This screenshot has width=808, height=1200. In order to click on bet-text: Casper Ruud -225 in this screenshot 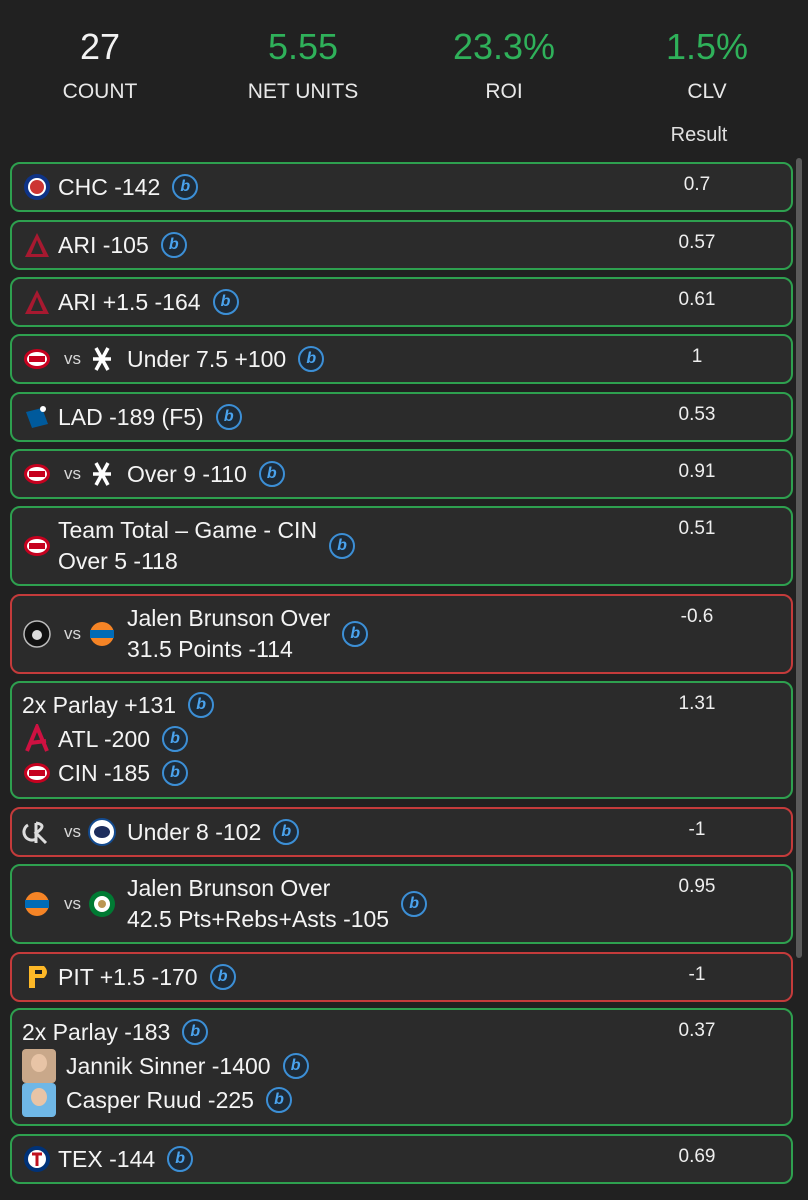, I will do `click(160, 1099)`.